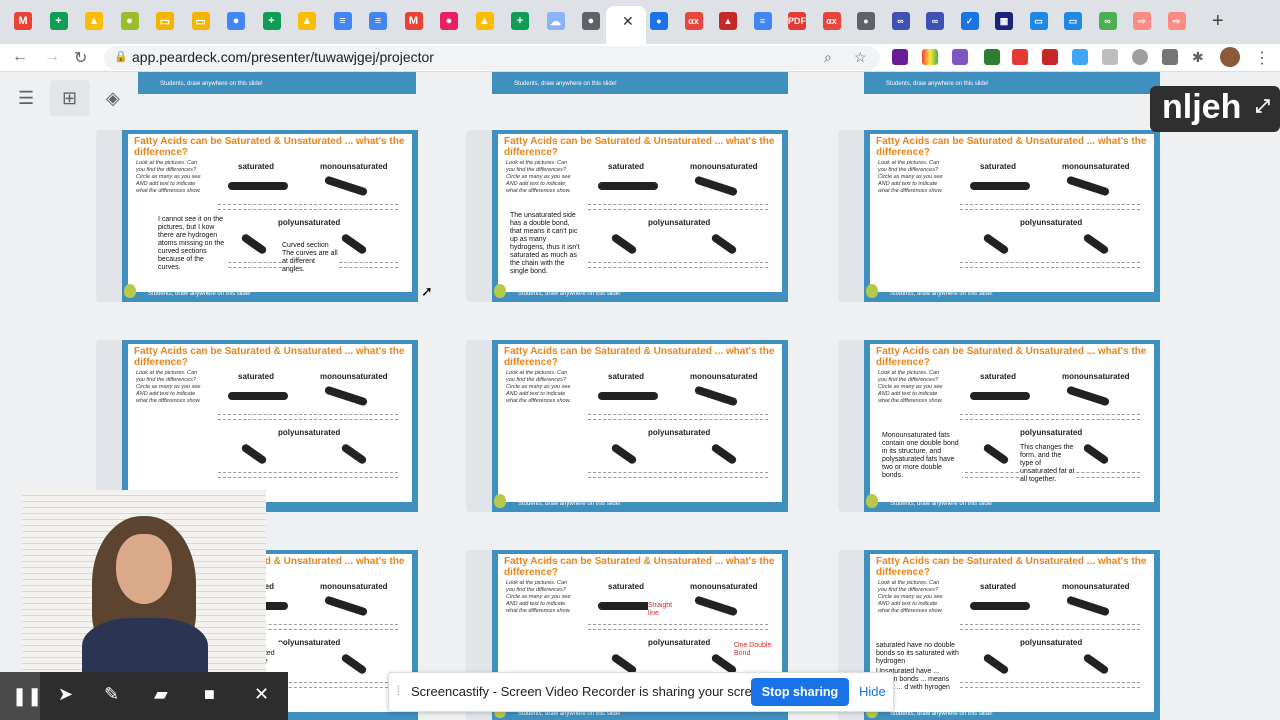 The image size is (1280, 720). I want to click on bitmoji-icon: ●, so click(449, 21).